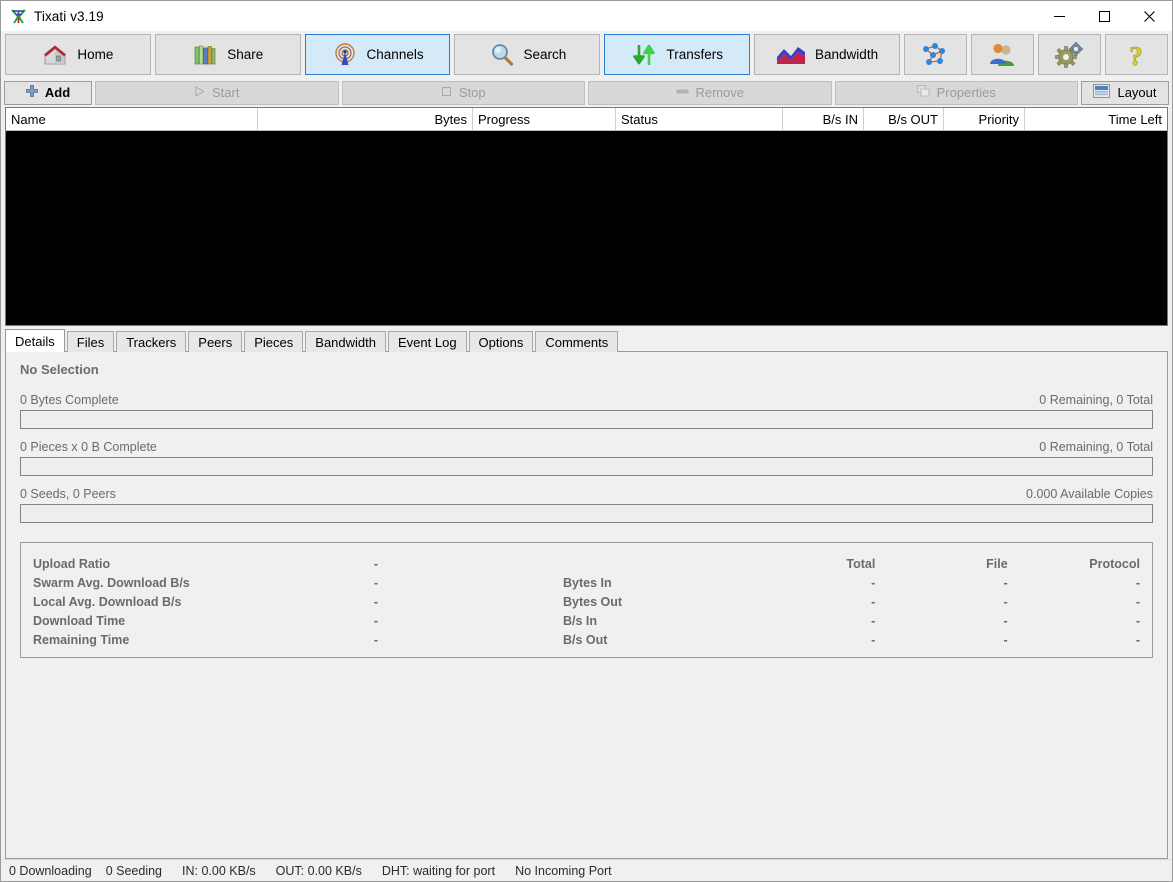  Describe the element at coordinates (997, 563) in the screenshot. I see `statistics-header-file: File` at that location.